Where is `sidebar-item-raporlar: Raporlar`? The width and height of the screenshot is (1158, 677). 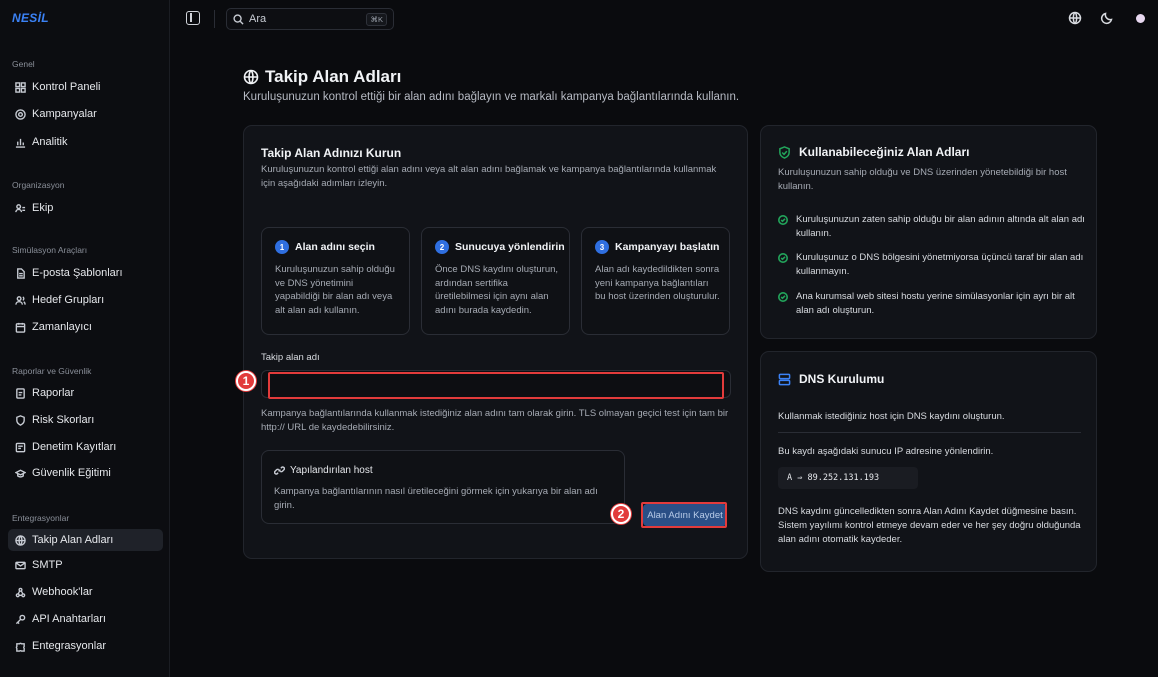
sidebar-item-raporlar: Raporlar is located at coordinates (85, 393).